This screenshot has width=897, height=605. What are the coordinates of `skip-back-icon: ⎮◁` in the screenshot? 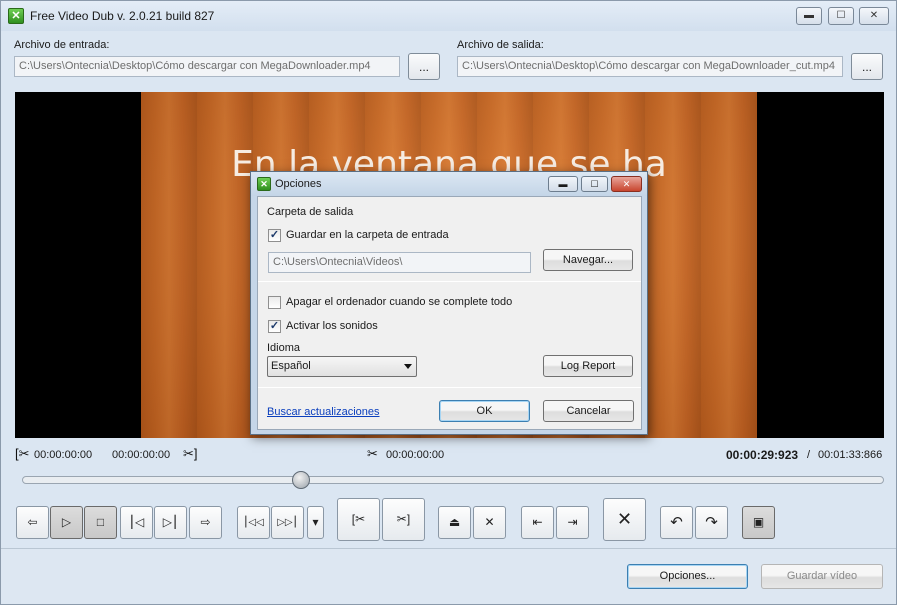 It's located at (136, 522).